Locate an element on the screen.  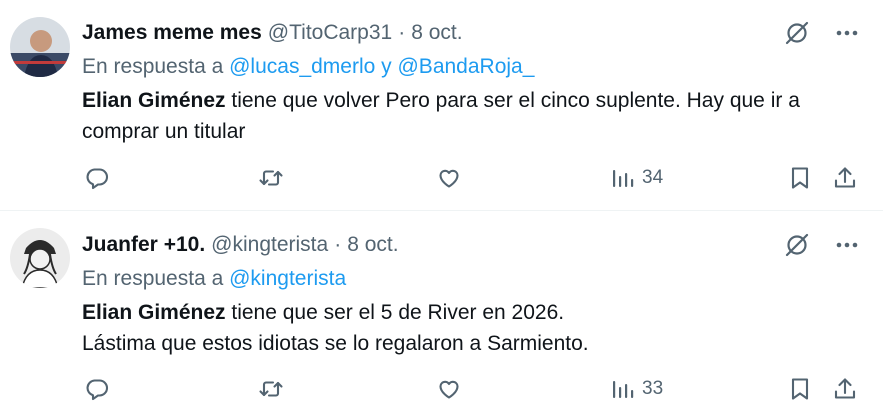
reply-mentions: @kingterista is located at coordinates (287, 278).